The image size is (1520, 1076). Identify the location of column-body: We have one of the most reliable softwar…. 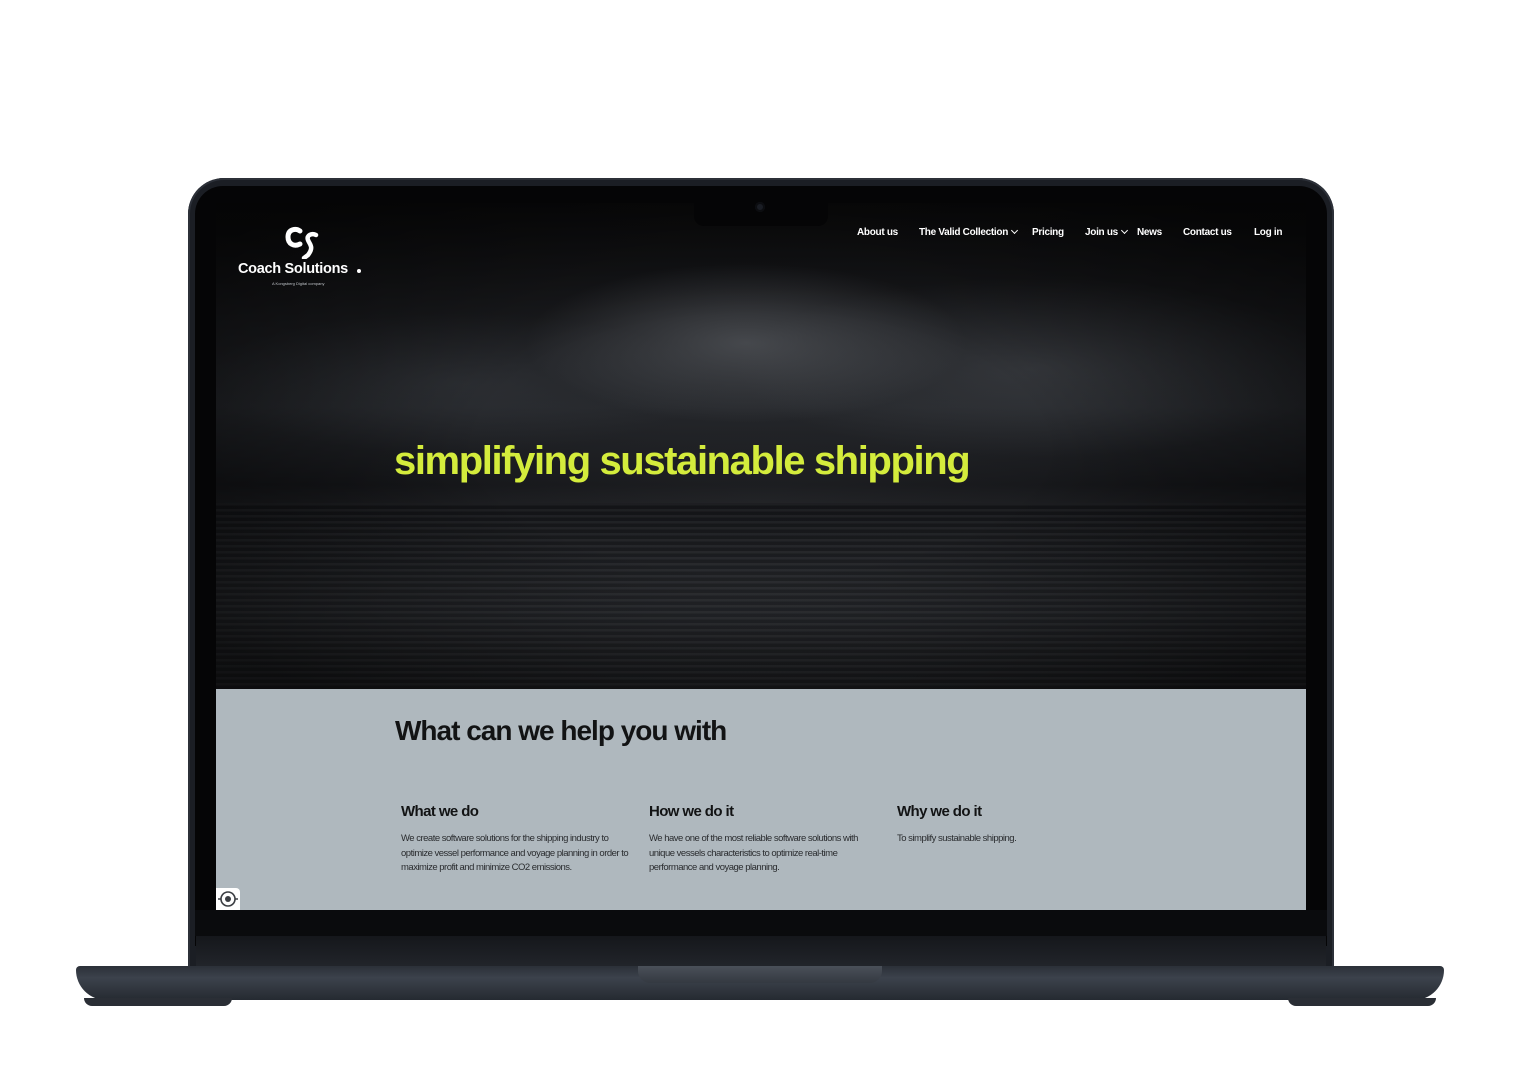
(753, 853).